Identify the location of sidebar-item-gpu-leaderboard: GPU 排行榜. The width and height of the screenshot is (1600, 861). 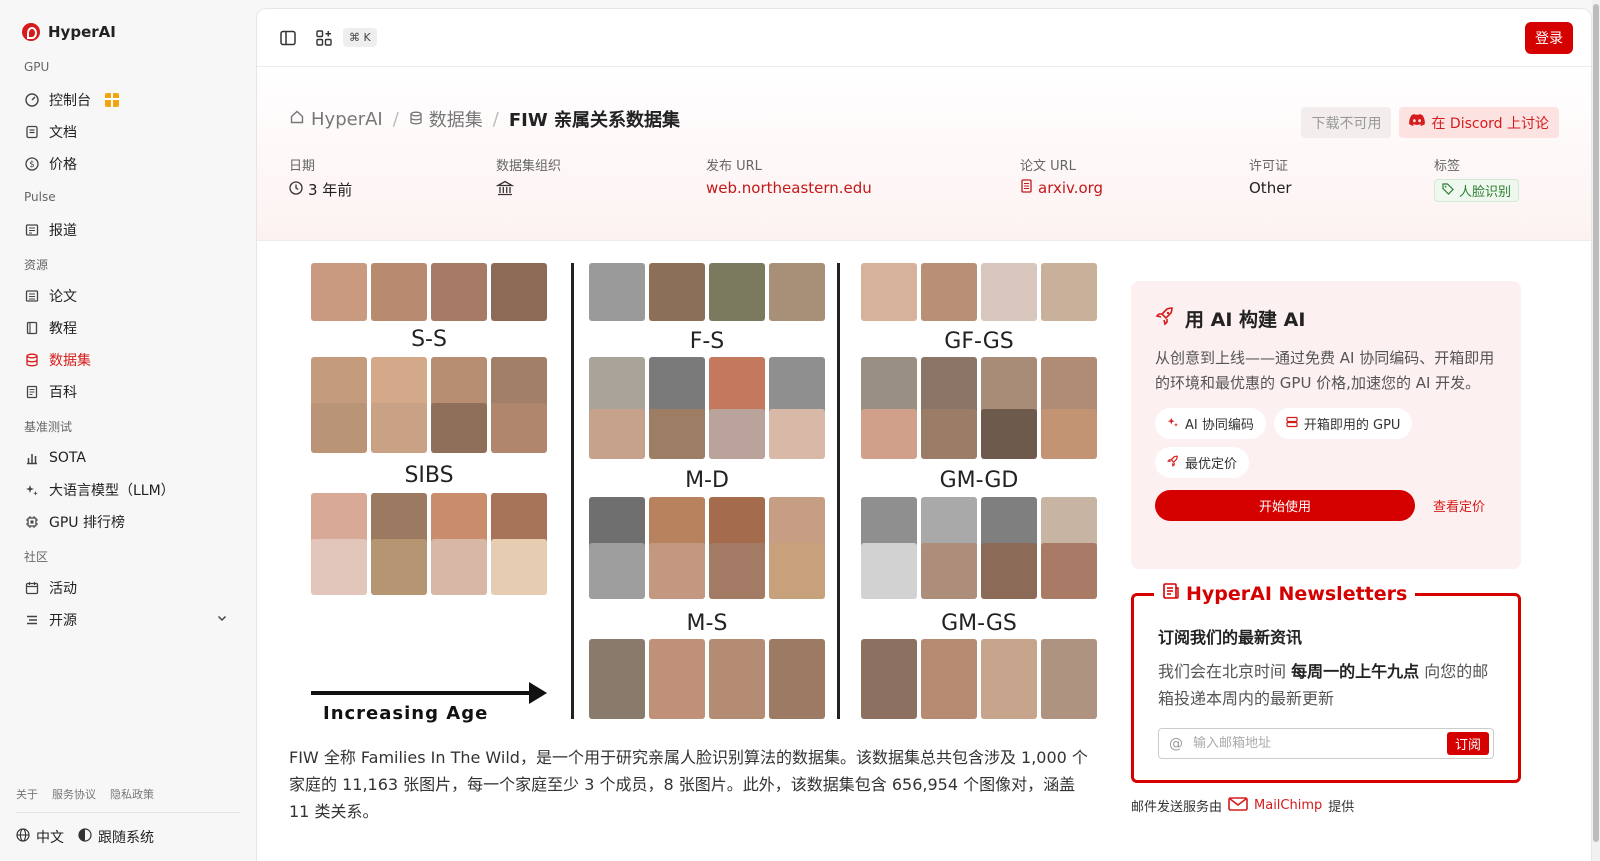
(128, 522).